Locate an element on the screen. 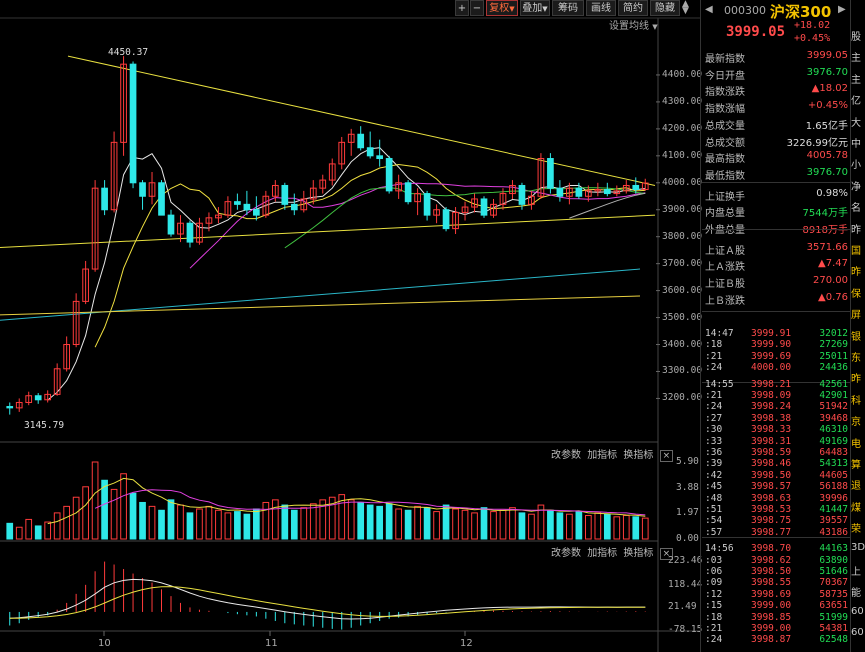 This screenshot has width=865, height=652. vol-change-params-button: 改参数 is located at coordinates (566, 455).